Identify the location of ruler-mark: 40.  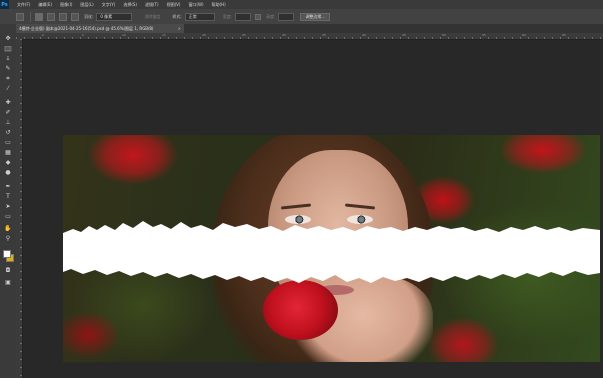
(364, 35).